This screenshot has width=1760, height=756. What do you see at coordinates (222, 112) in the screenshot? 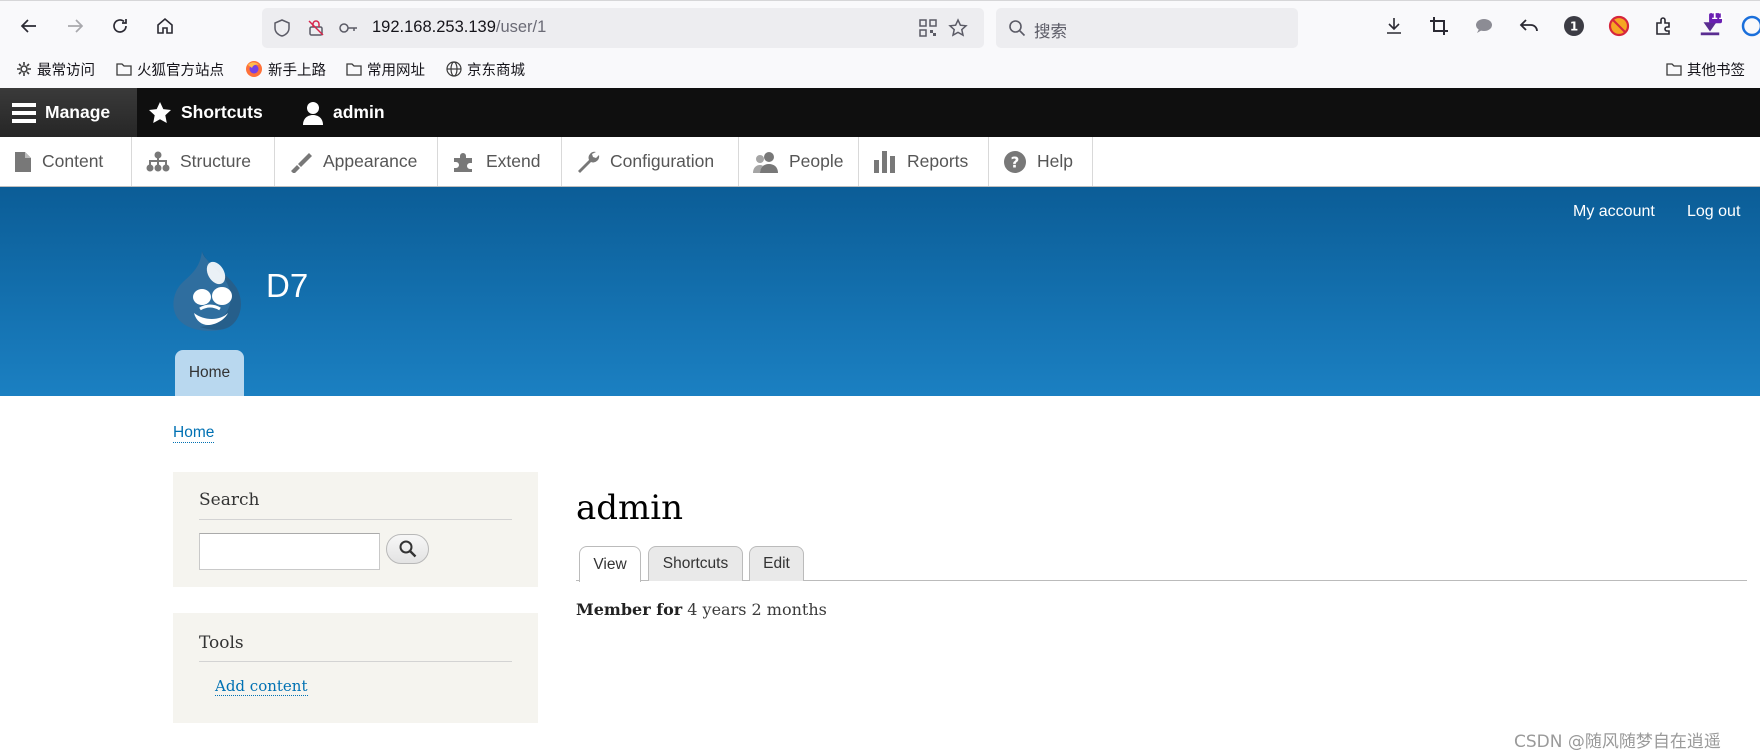
I see `shortcuts-label: Shortcuts` at bounding box center [222, 112].